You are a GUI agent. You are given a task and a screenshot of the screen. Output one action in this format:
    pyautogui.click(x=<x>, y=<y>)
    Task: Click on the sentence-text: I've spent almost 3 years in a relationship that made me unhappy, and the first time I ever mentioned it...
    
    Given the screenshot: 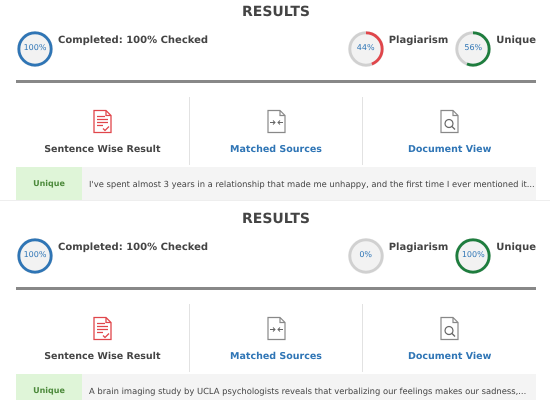 What is the action you would take?
    pyautogui.click(x=311, y=184)
    